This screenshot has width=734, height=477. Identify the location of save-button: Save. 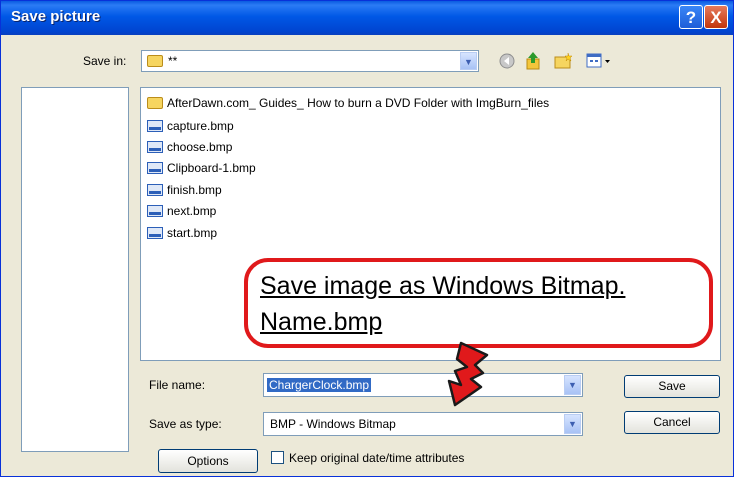
(672, 386).